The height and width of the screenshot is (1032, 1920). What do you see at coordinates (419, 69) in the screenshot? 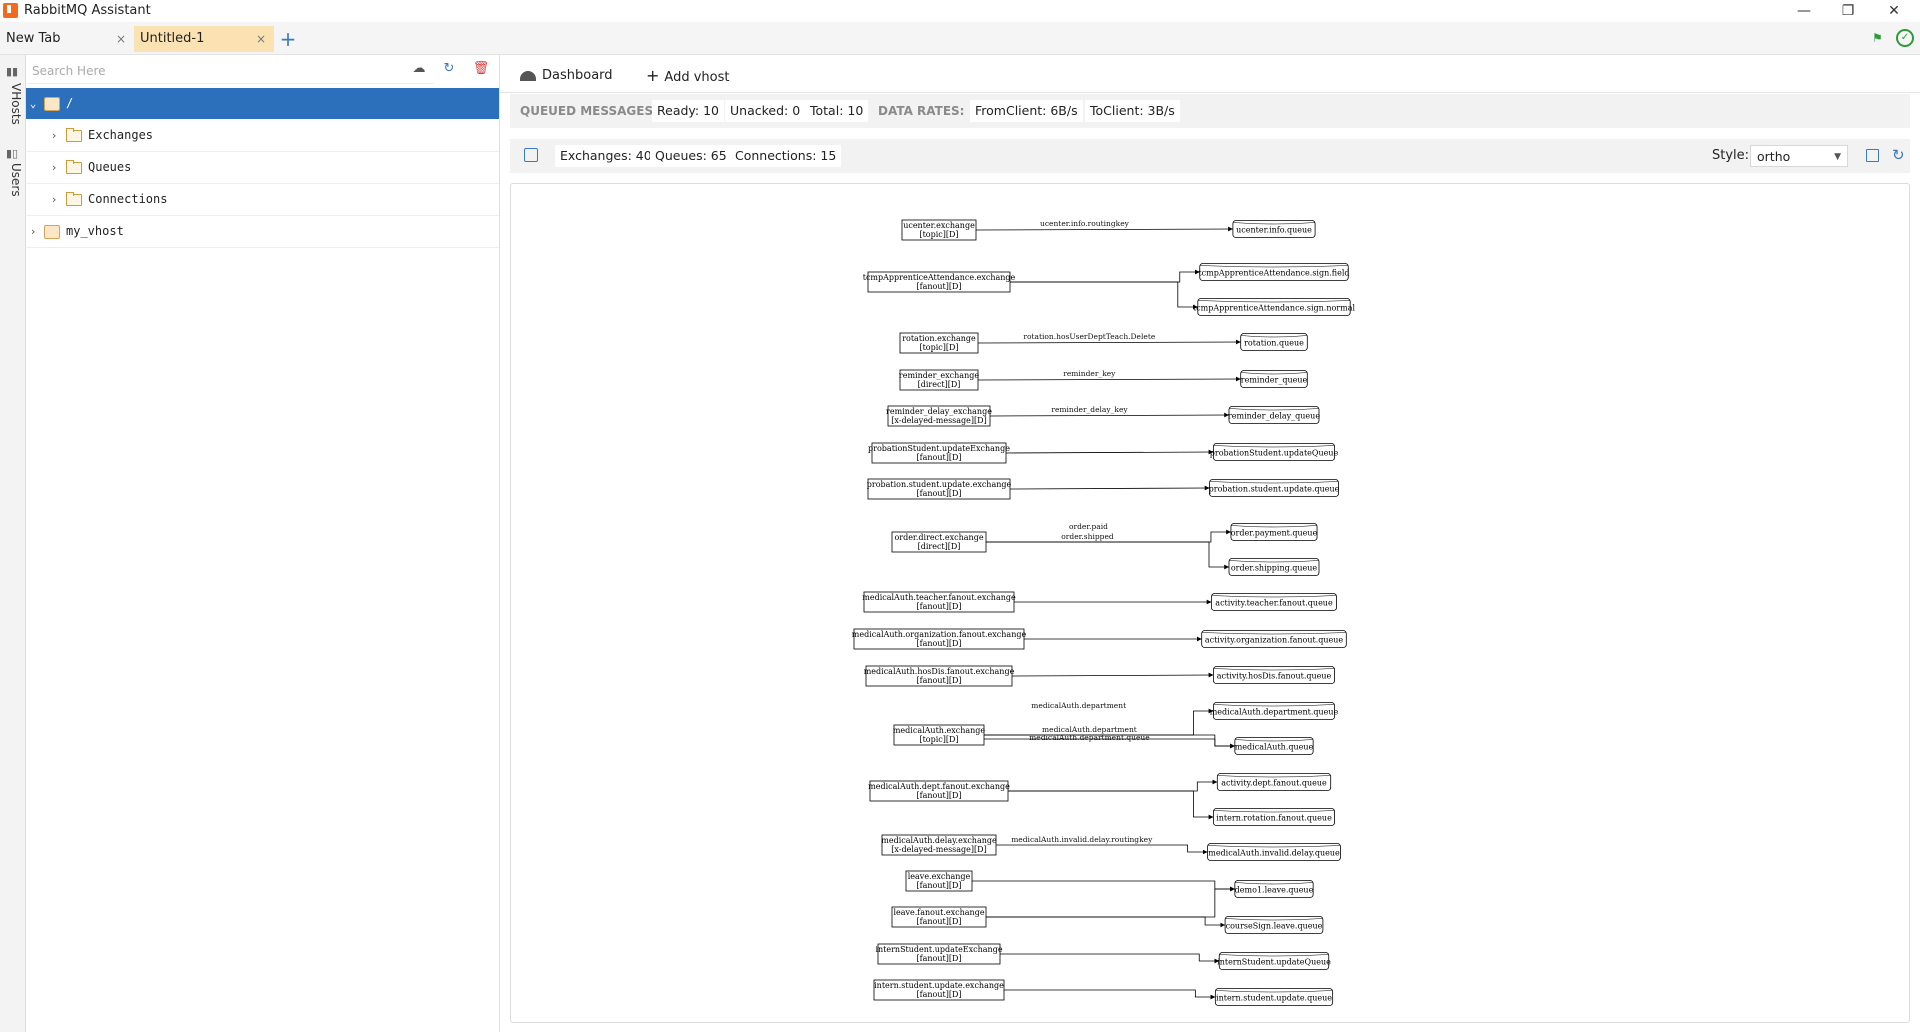
I see `cloud-download-icon: ☁` at bounding box center [419, 69].